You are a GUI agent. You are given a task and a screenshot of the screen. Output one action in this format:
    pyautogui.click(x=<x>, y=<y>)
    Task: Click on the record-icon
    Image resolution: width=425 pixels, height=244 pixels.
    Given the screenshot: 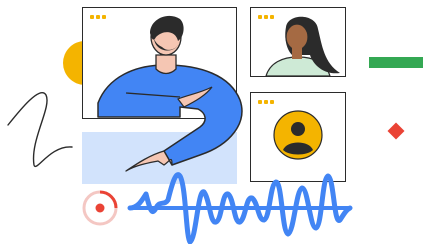 What is the action you would take?
    pyautogui.click(x=100, y=208)
    